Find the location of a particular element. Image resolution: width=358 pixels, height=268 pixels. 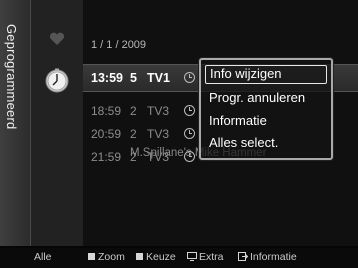

bottom-help-bar: Alle Zoom Keuze Extra Informatie is located at coordinates (179, 258).